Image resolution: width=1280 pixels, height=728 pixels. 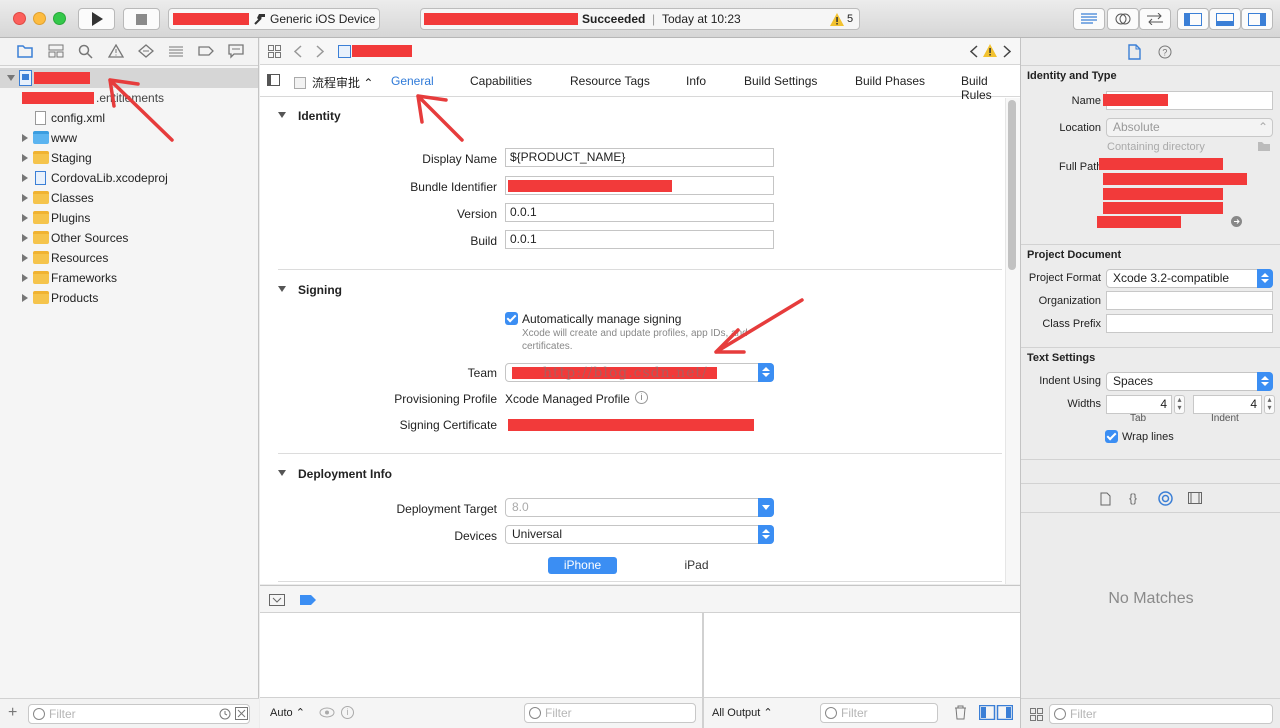 I want to click on tab-capabilities: Capabilities, so click(x=501, y=81).